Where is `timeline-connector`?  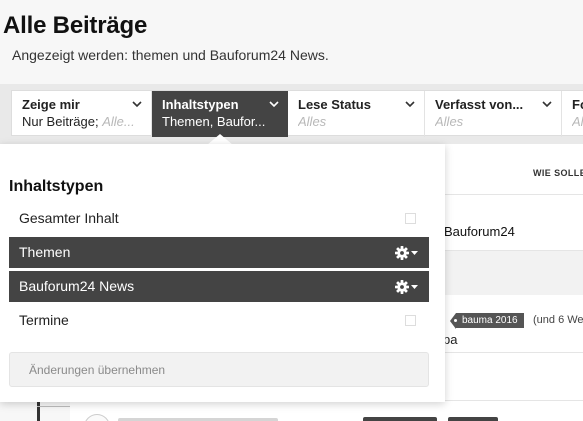 timeline-connector is located at coordinates (54, 406).